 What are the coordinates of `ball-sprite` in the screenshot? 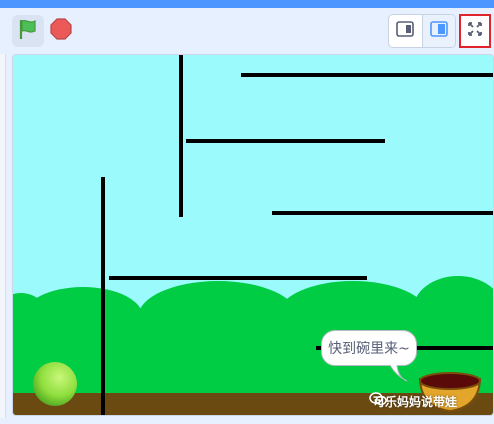 It's located at (55, 384).